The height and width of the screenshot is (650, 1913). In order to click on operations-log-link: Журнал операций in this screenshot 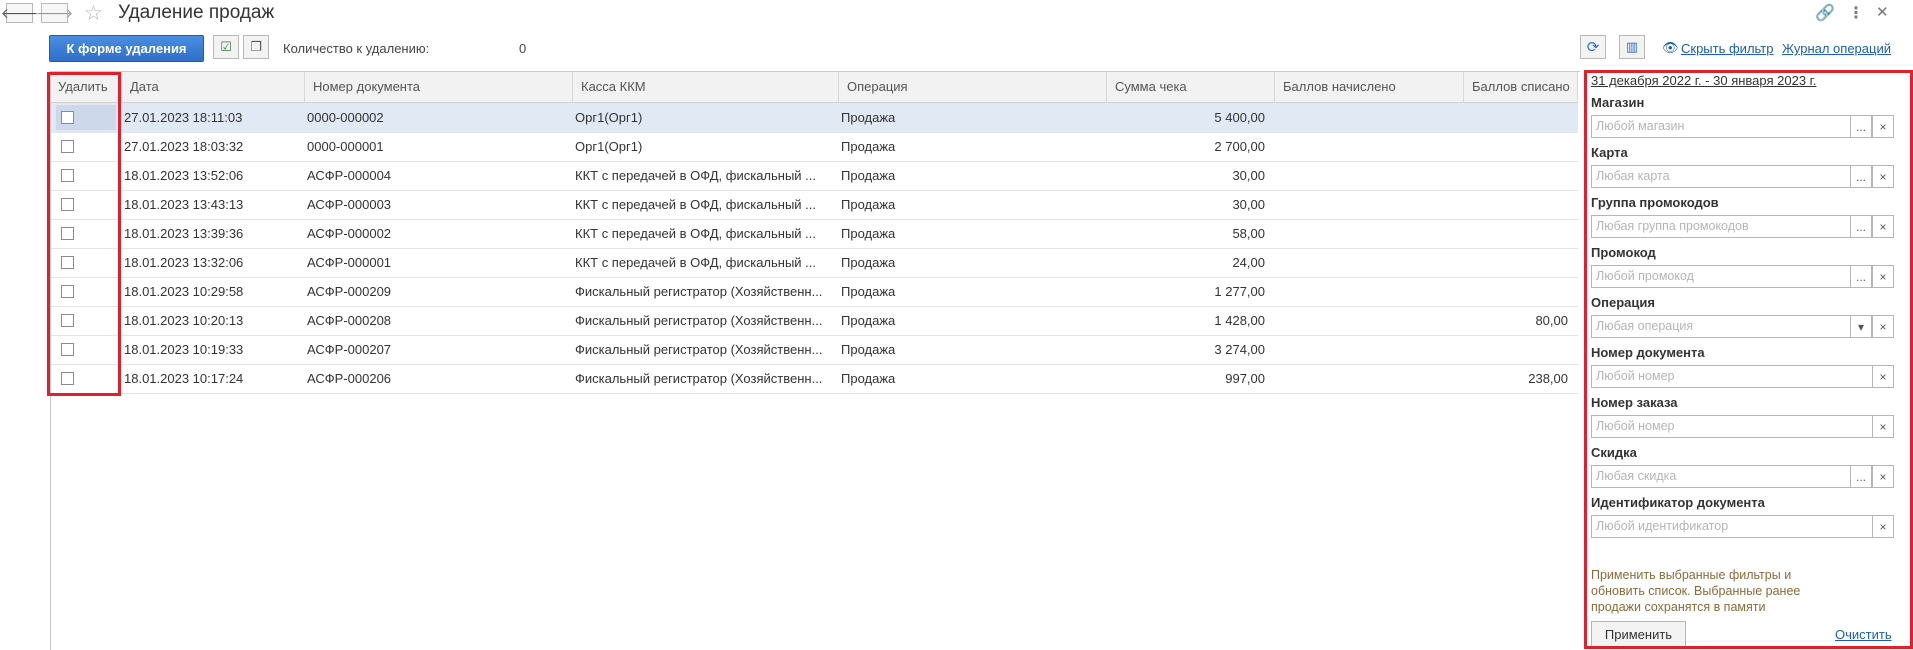, I will do `click(1836, 48)`.